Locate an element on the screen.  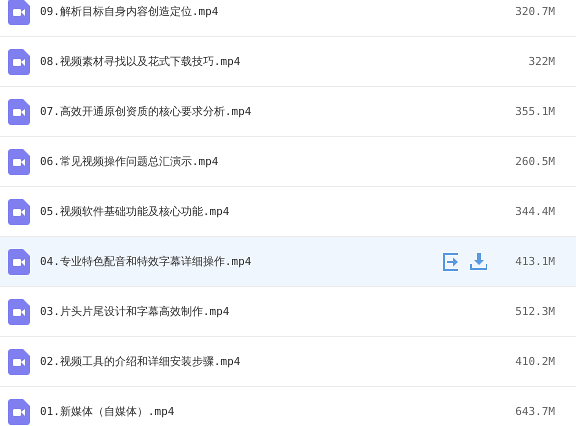
file-name: 08.视频素材寻找以及花式下载技巧.mp4 is located at coordinates (272, 61).